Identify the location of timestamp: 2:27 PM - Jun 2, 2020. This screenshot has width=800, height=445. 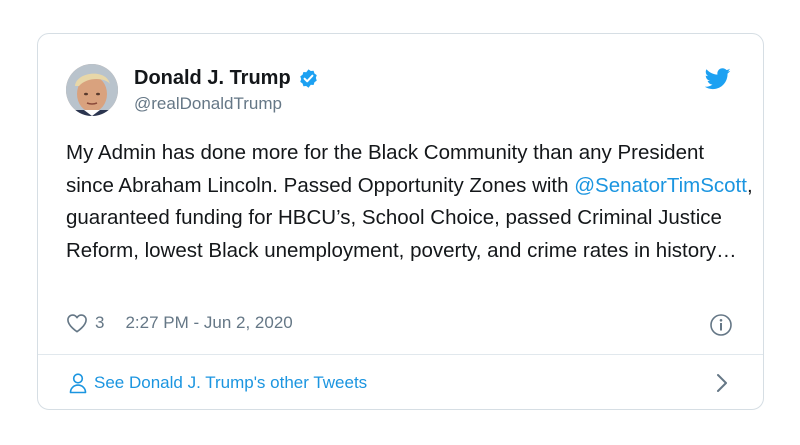
(208, 323).